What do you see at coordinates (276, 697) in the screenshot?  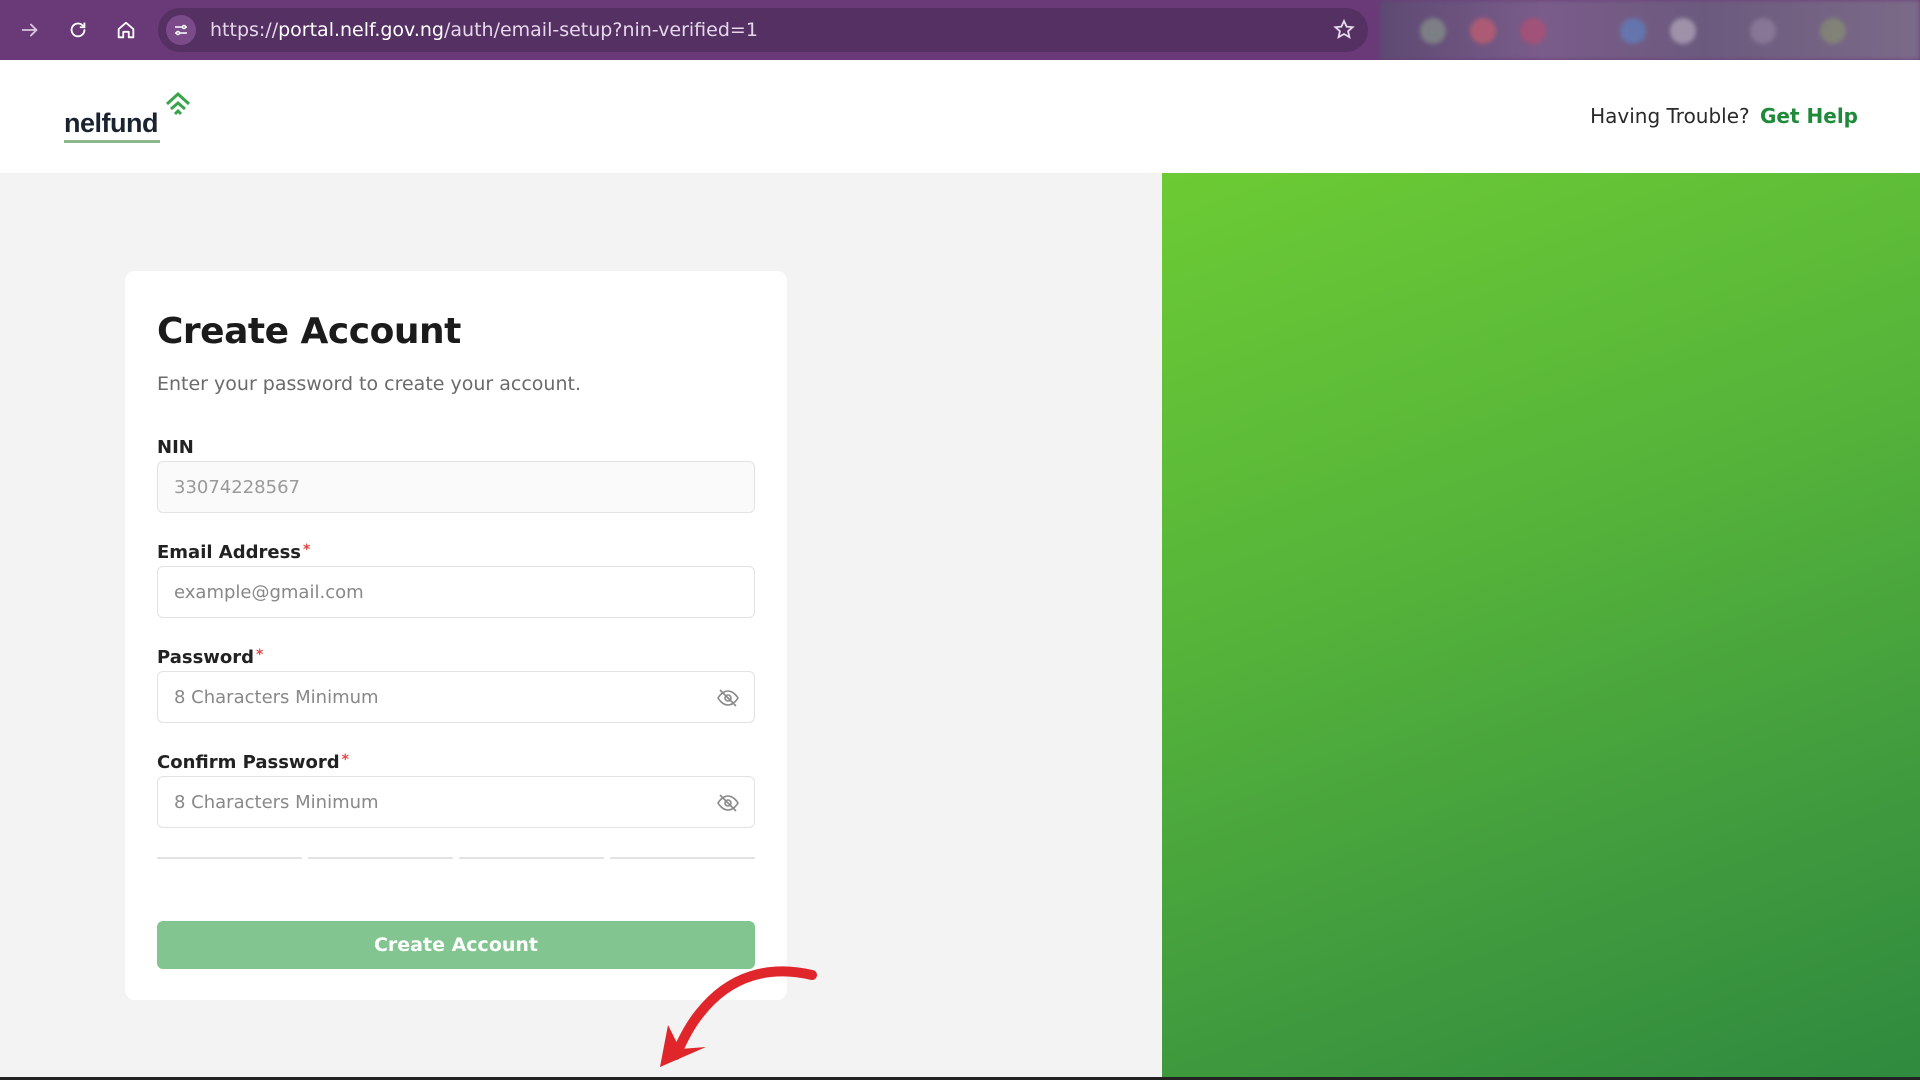 I see `password-placeholder: 8 Characters Minimum` at bounding box center [276, 697].